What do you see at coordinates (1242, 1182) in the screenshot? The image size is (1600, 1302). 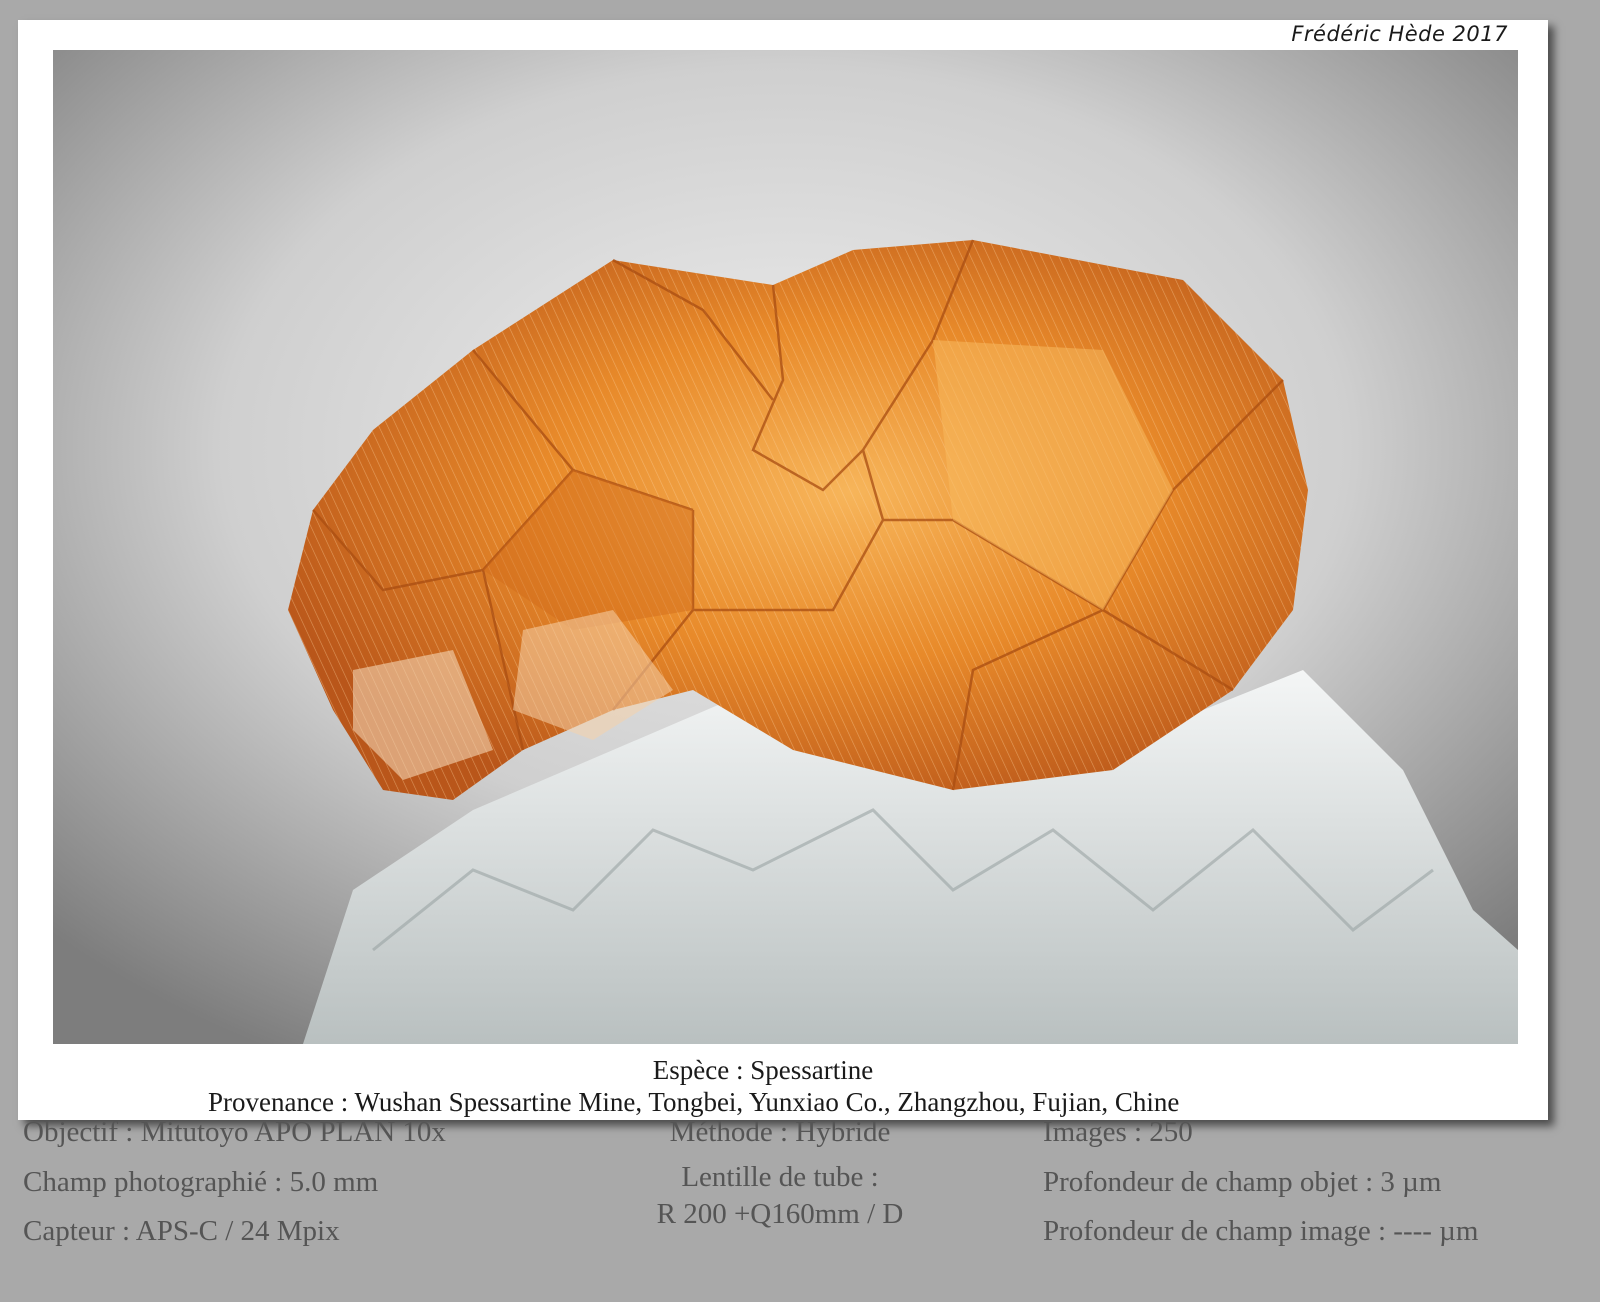 I see `object-depth-of-field: Profondeur de champ objet : 3 µm` at bounding box center [1242, 1182].